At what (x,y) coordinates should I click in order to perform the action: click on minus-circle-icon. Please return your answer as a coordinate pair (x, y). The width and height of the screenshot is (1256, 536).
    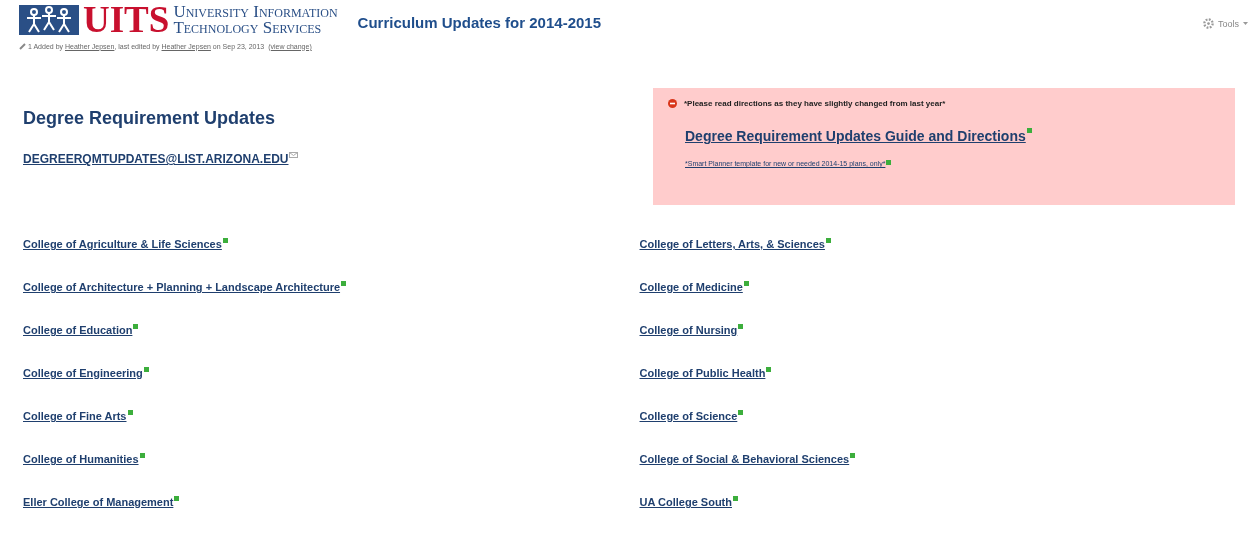
    Looking at the image, I should click on (672, 103).